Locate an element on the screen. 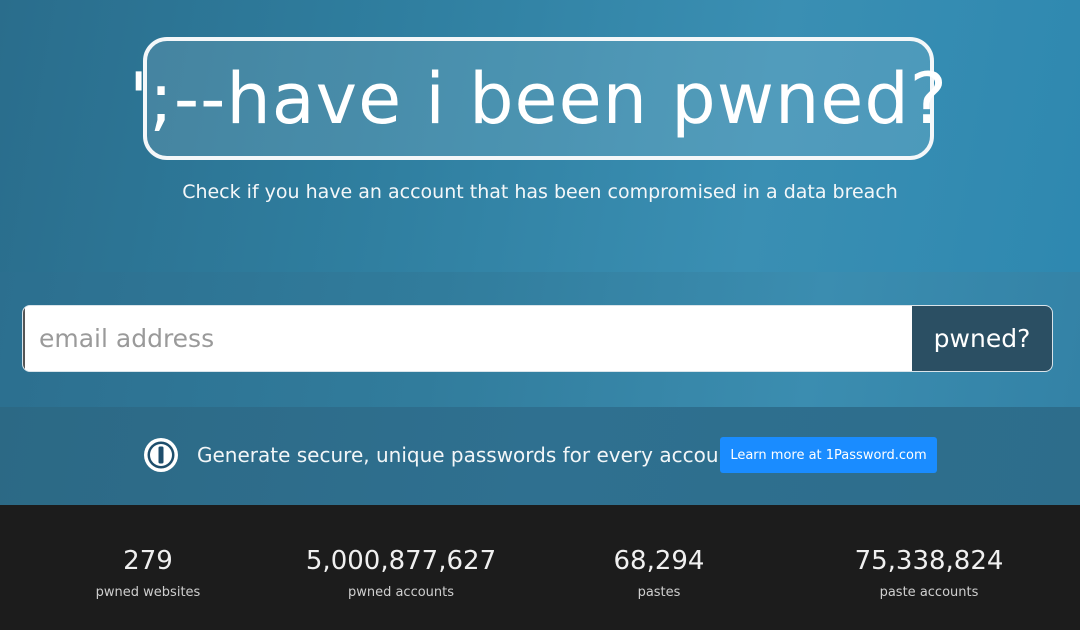 The image size is (1080, 630). stat-value: 75,338,824 is located at coordinates (929, 561).